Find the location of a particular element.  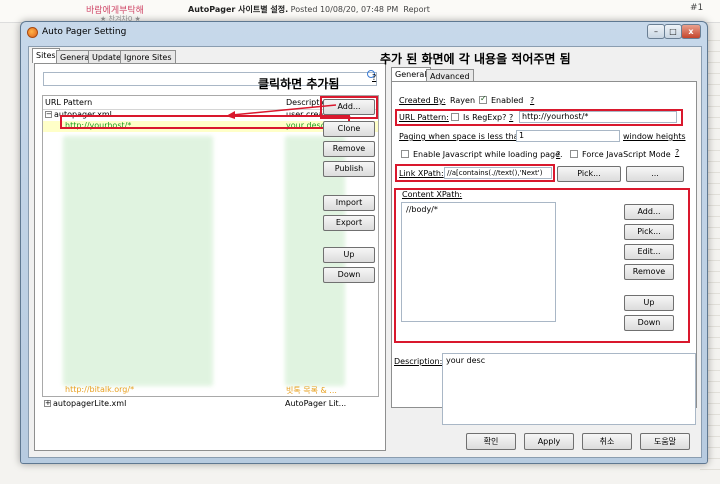

content-xpath-label: Content XPath: is located at coordinates (432, 194).